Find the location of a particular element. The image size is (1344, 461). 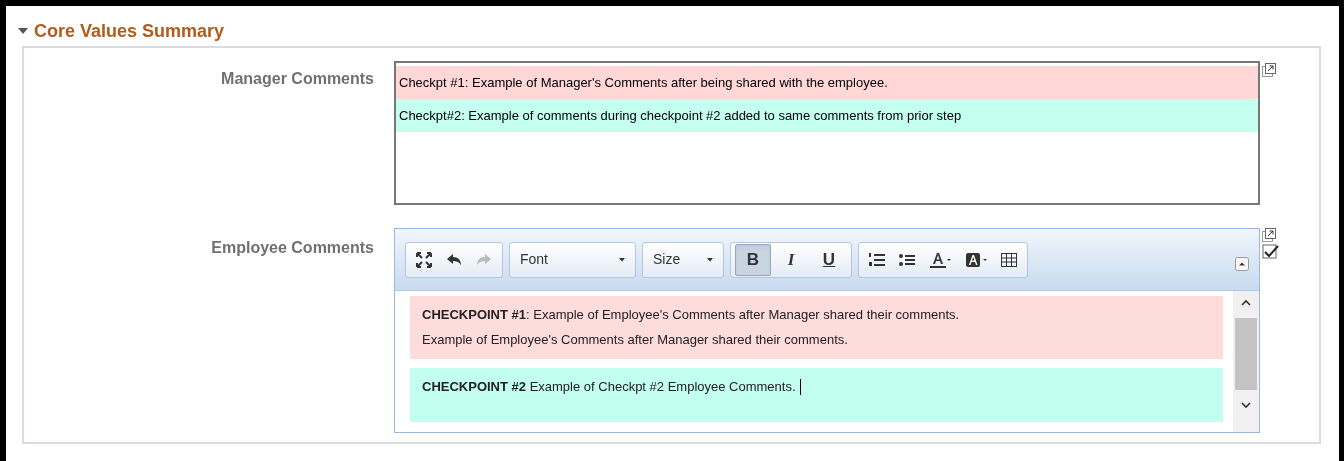

background-color-icon is located at coordinates (976, 259).